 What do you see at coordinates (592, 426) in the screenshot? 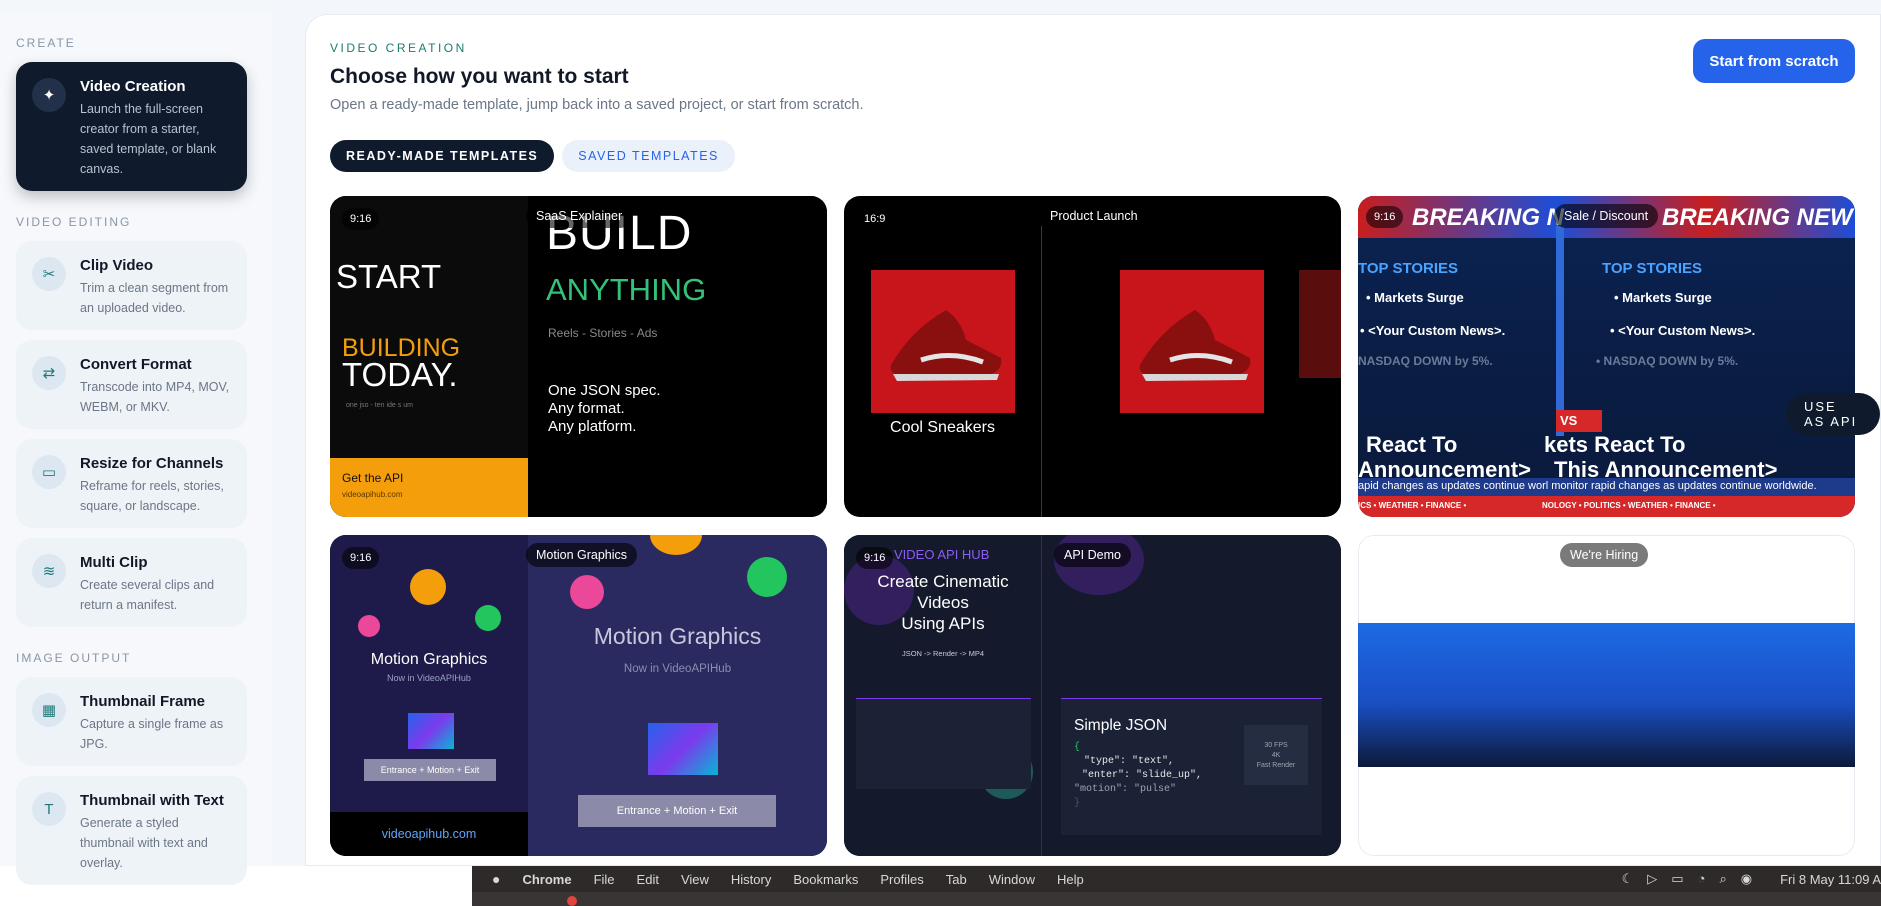
I see `spec-line-3: Any platform.` at bounding box center [592, 426].